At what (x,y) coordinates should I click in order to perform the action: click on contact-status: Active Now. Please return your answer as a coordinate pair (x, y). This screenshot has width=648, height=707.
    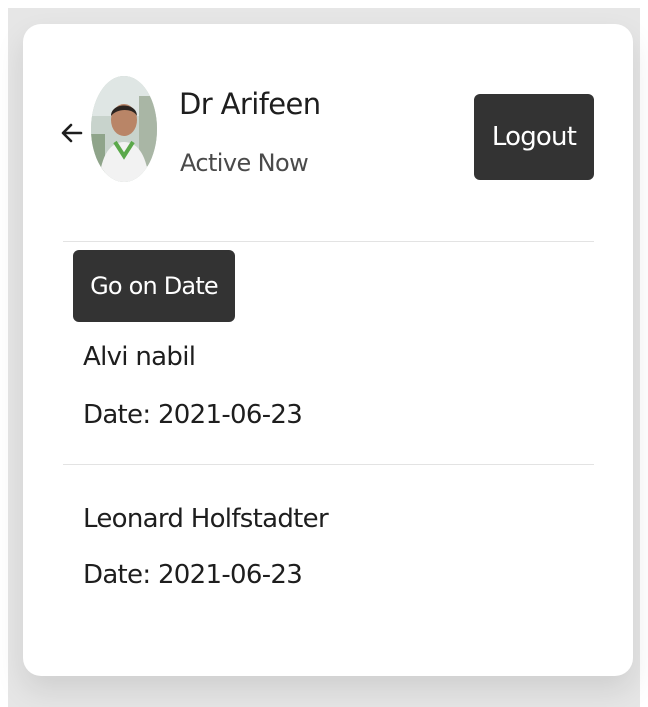
    Looking at the image, I should click on (244, 163).